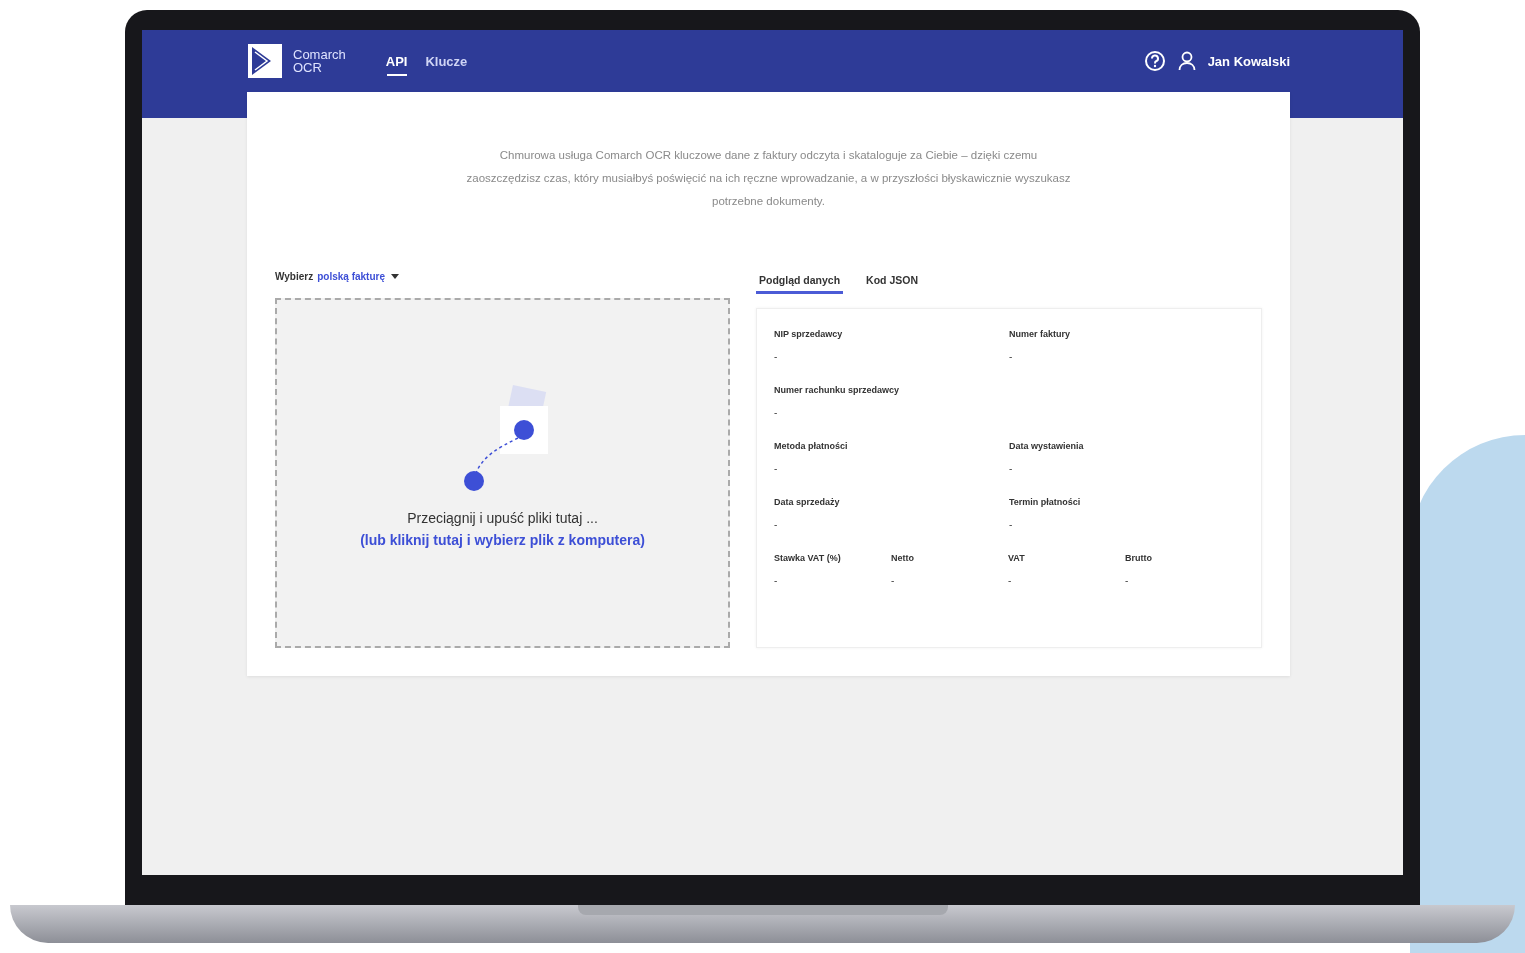 This screenshot has width=1525, height=953. Describe the element at coordinates (1186, 61) in the screenshot. I see `user-icon` at that location.